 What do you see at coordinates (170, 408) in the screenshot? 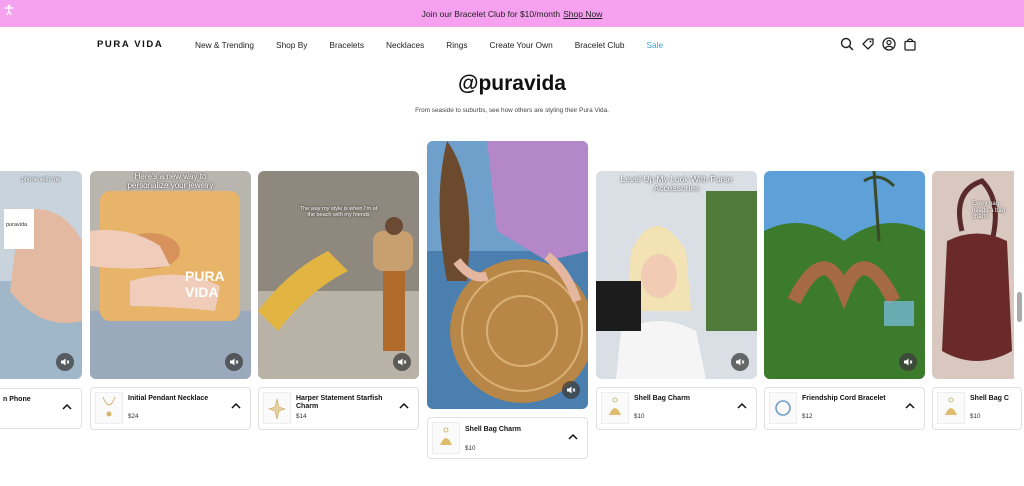
I see `product-tile: Initial Pendant Necklace $24` at bounding box center [170, 408].